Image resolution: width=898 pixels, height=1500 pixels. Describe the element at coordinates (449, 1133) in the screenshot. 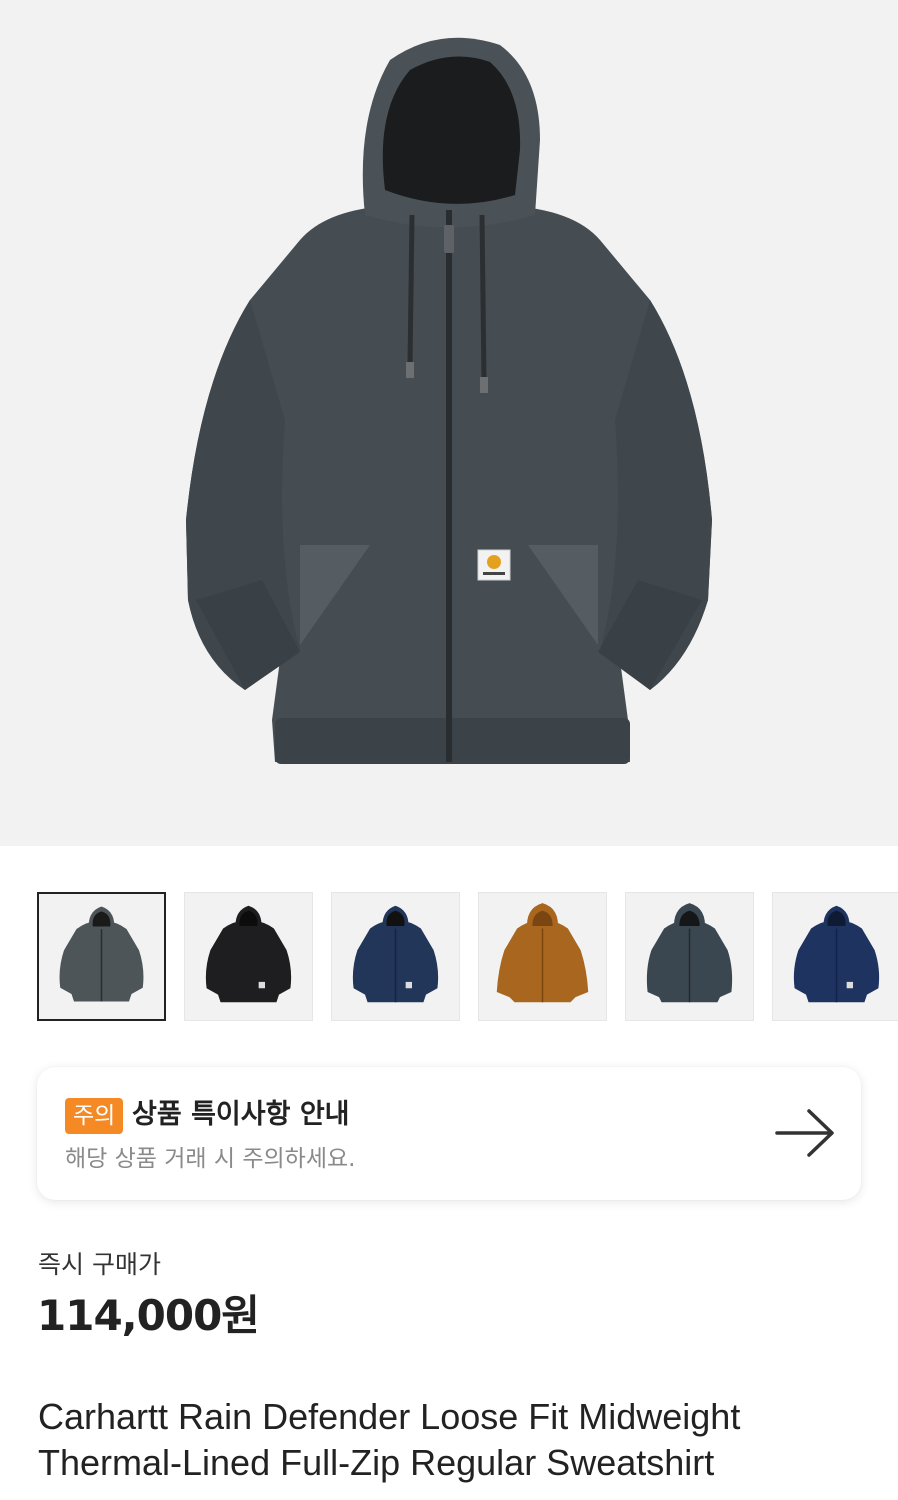

I see `product-notice-card: 주의 상품 특이사항 안내 해당 상품 거래 시 주의하세요.` at that location.